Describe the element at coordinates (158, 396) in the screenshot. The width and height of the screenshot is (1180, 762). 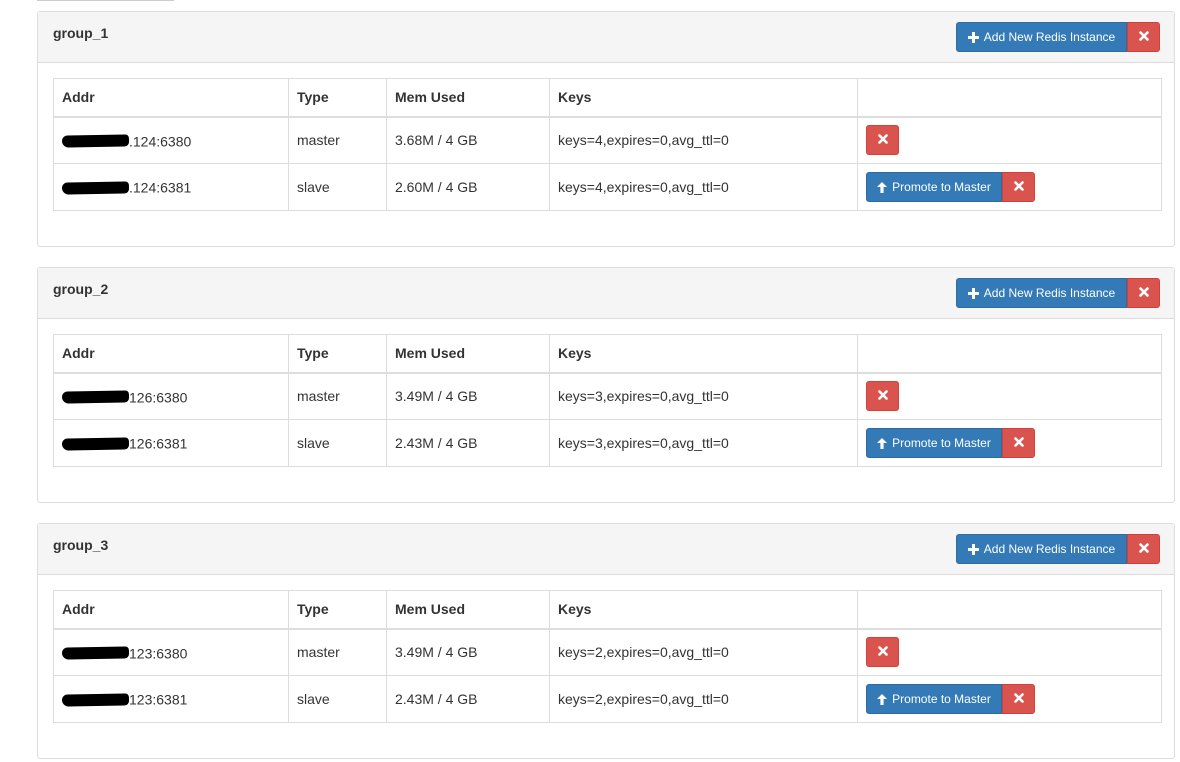
I see `addr-suffix: 126:6380` at that location.